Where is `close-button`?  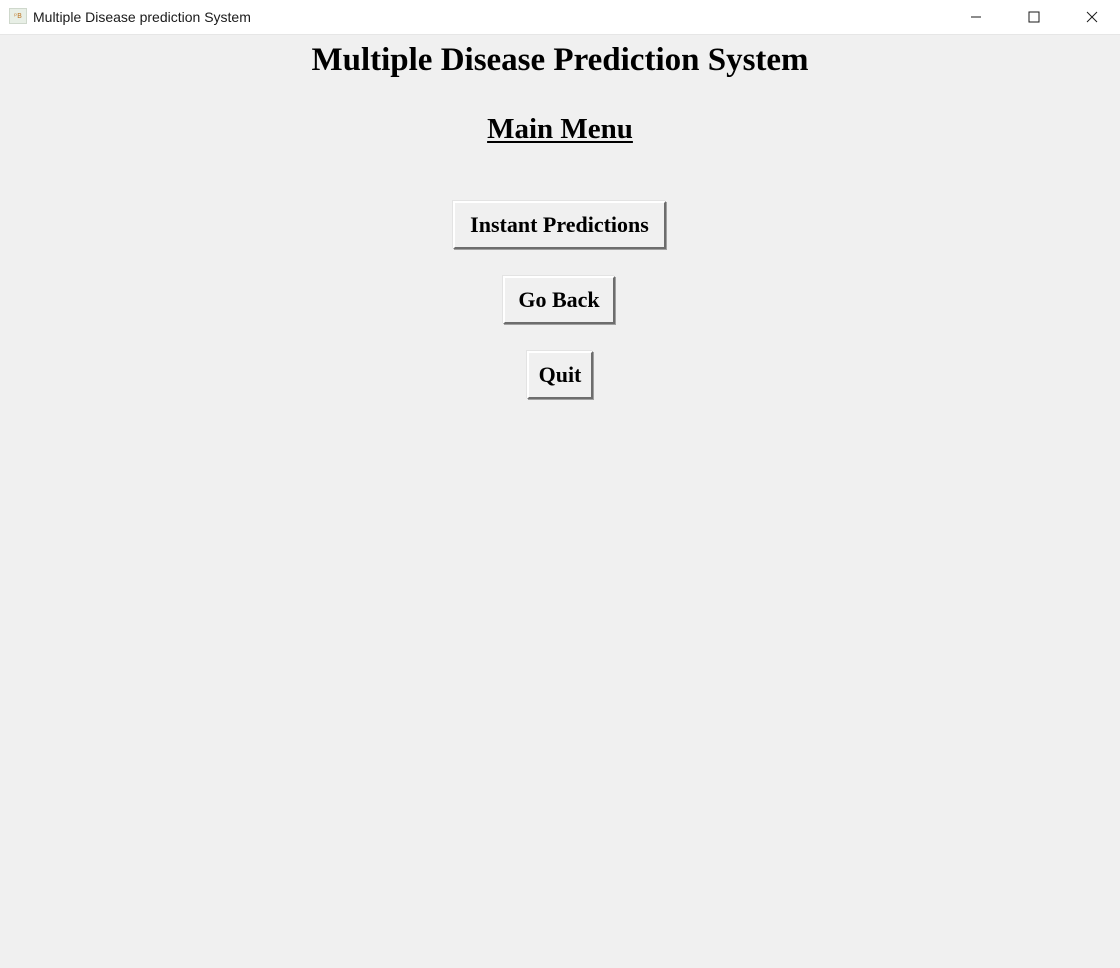 close-button is located at coordinates (1091, 17).